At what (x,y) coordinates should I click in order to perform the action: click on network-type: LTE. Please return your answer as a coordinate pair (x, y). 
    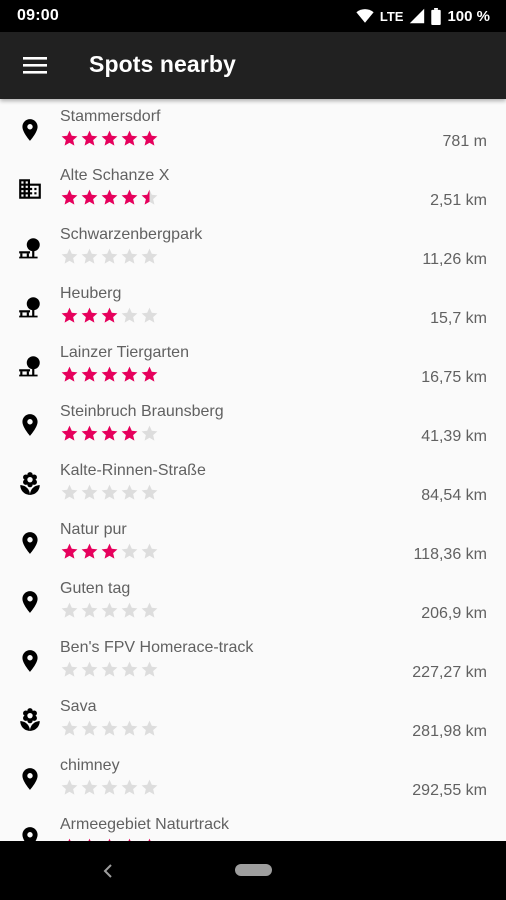
    Looking at the image, I should click on (391, 16).